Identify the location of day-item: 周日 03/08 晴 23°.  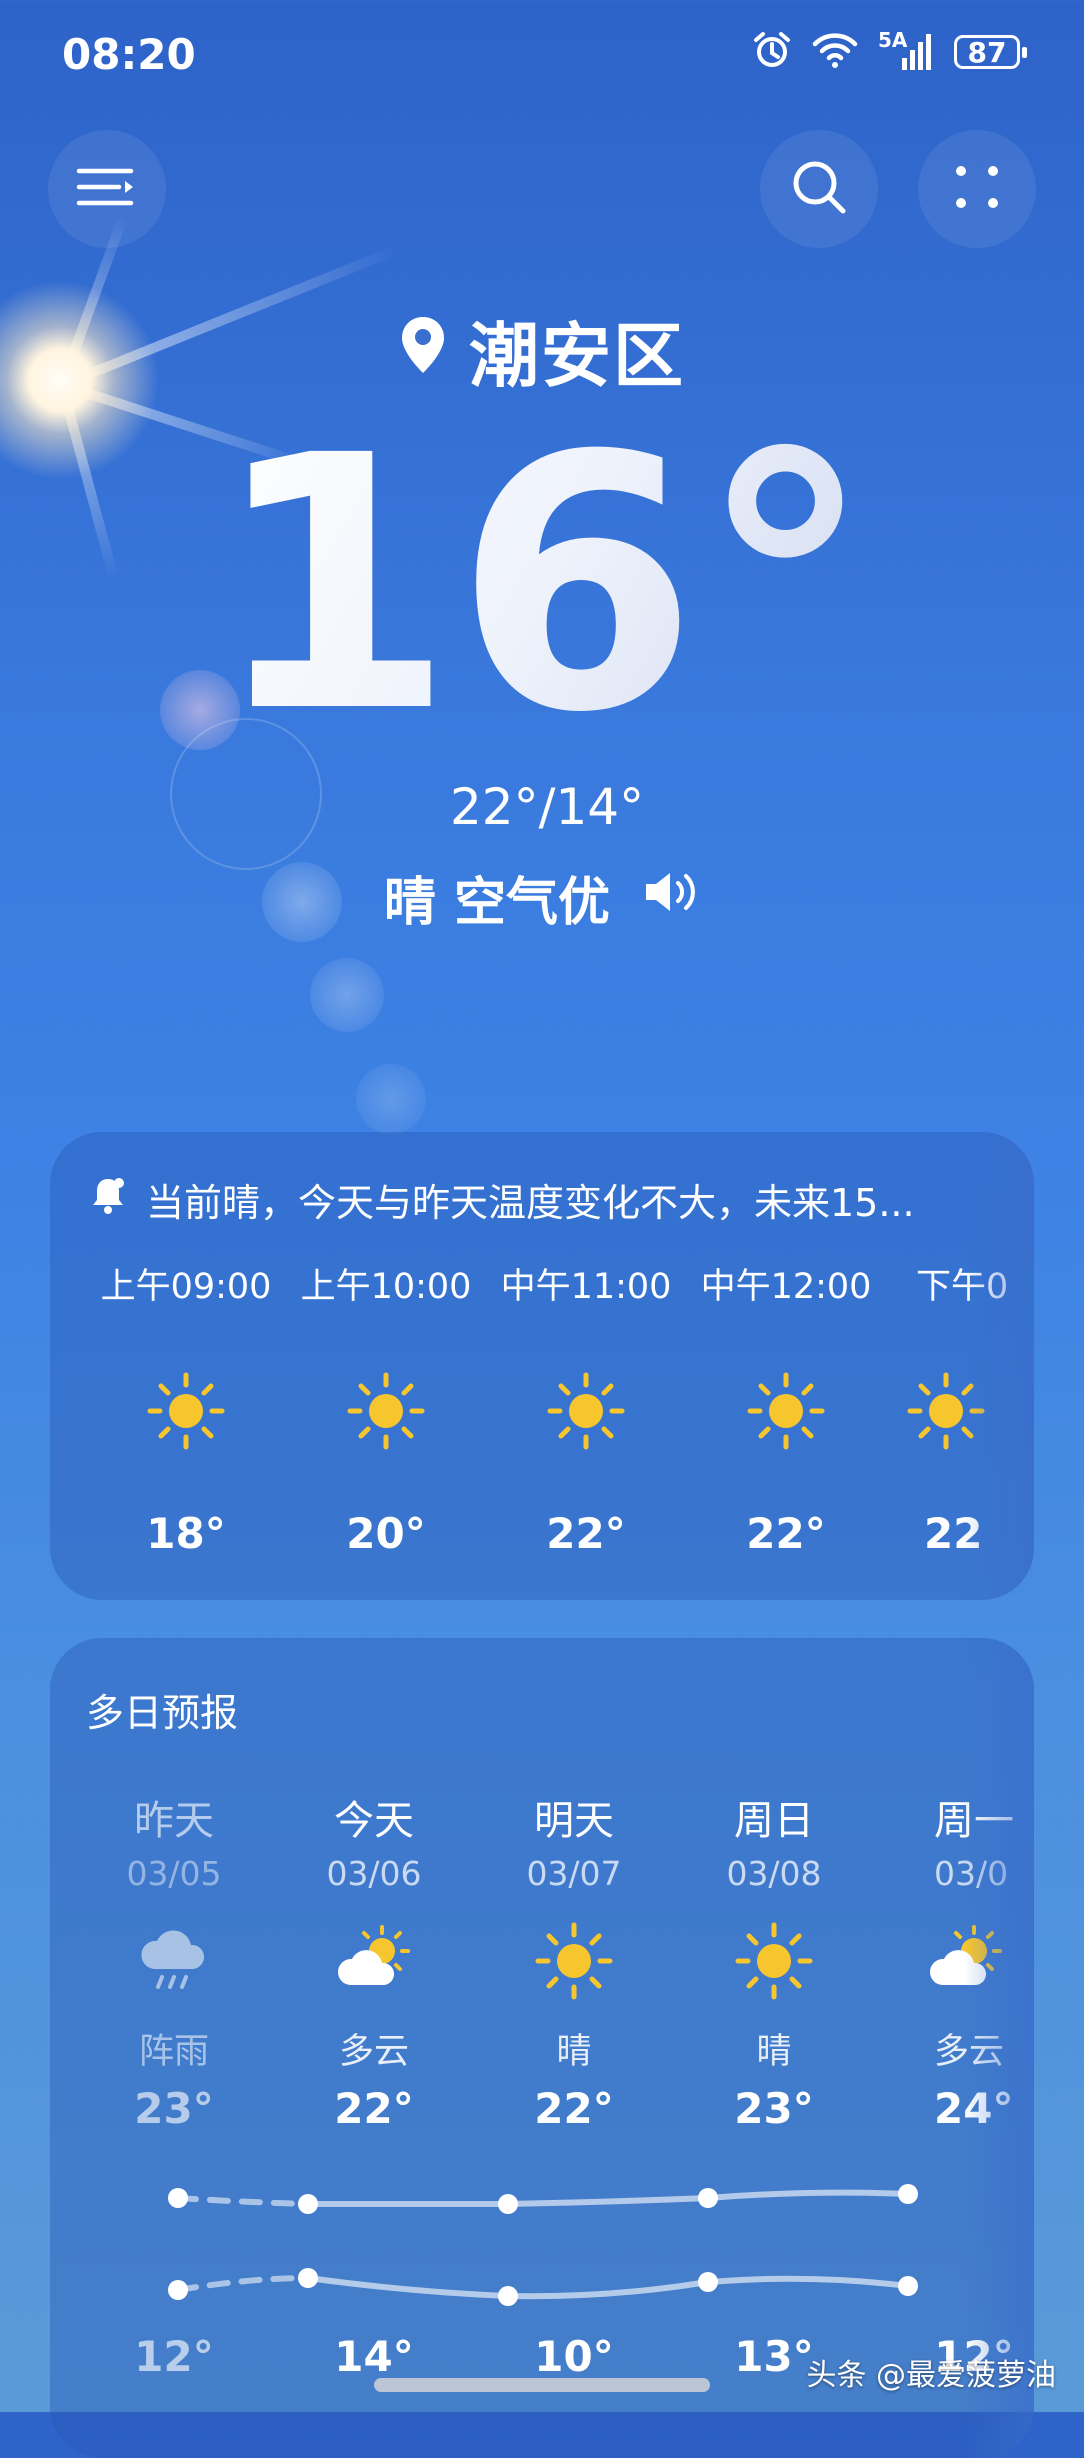
(774, 1960).